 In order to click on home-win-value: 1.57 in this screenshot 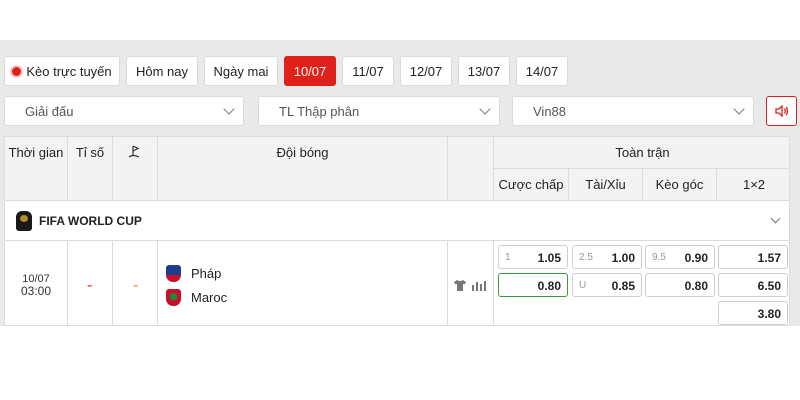, I will do `click(769, 258)`.